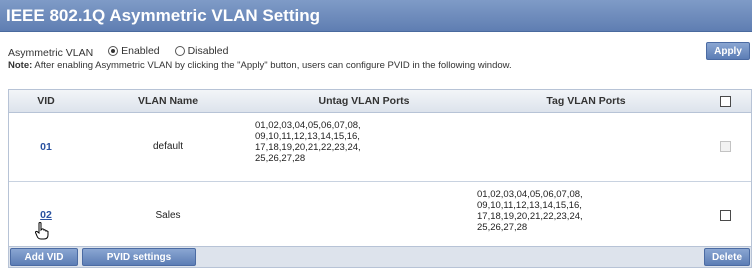 This screenshot has width=752, height=268. Describe the element at coordinates (208, 51) in the screenshot. I see `radio-disabled-label: Disabled` at that location.